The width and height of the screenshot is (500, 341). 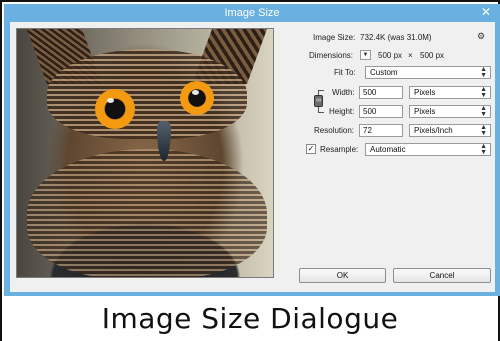 I want to click on chevron-down-icon: ▼, so click(x=365, y=55).